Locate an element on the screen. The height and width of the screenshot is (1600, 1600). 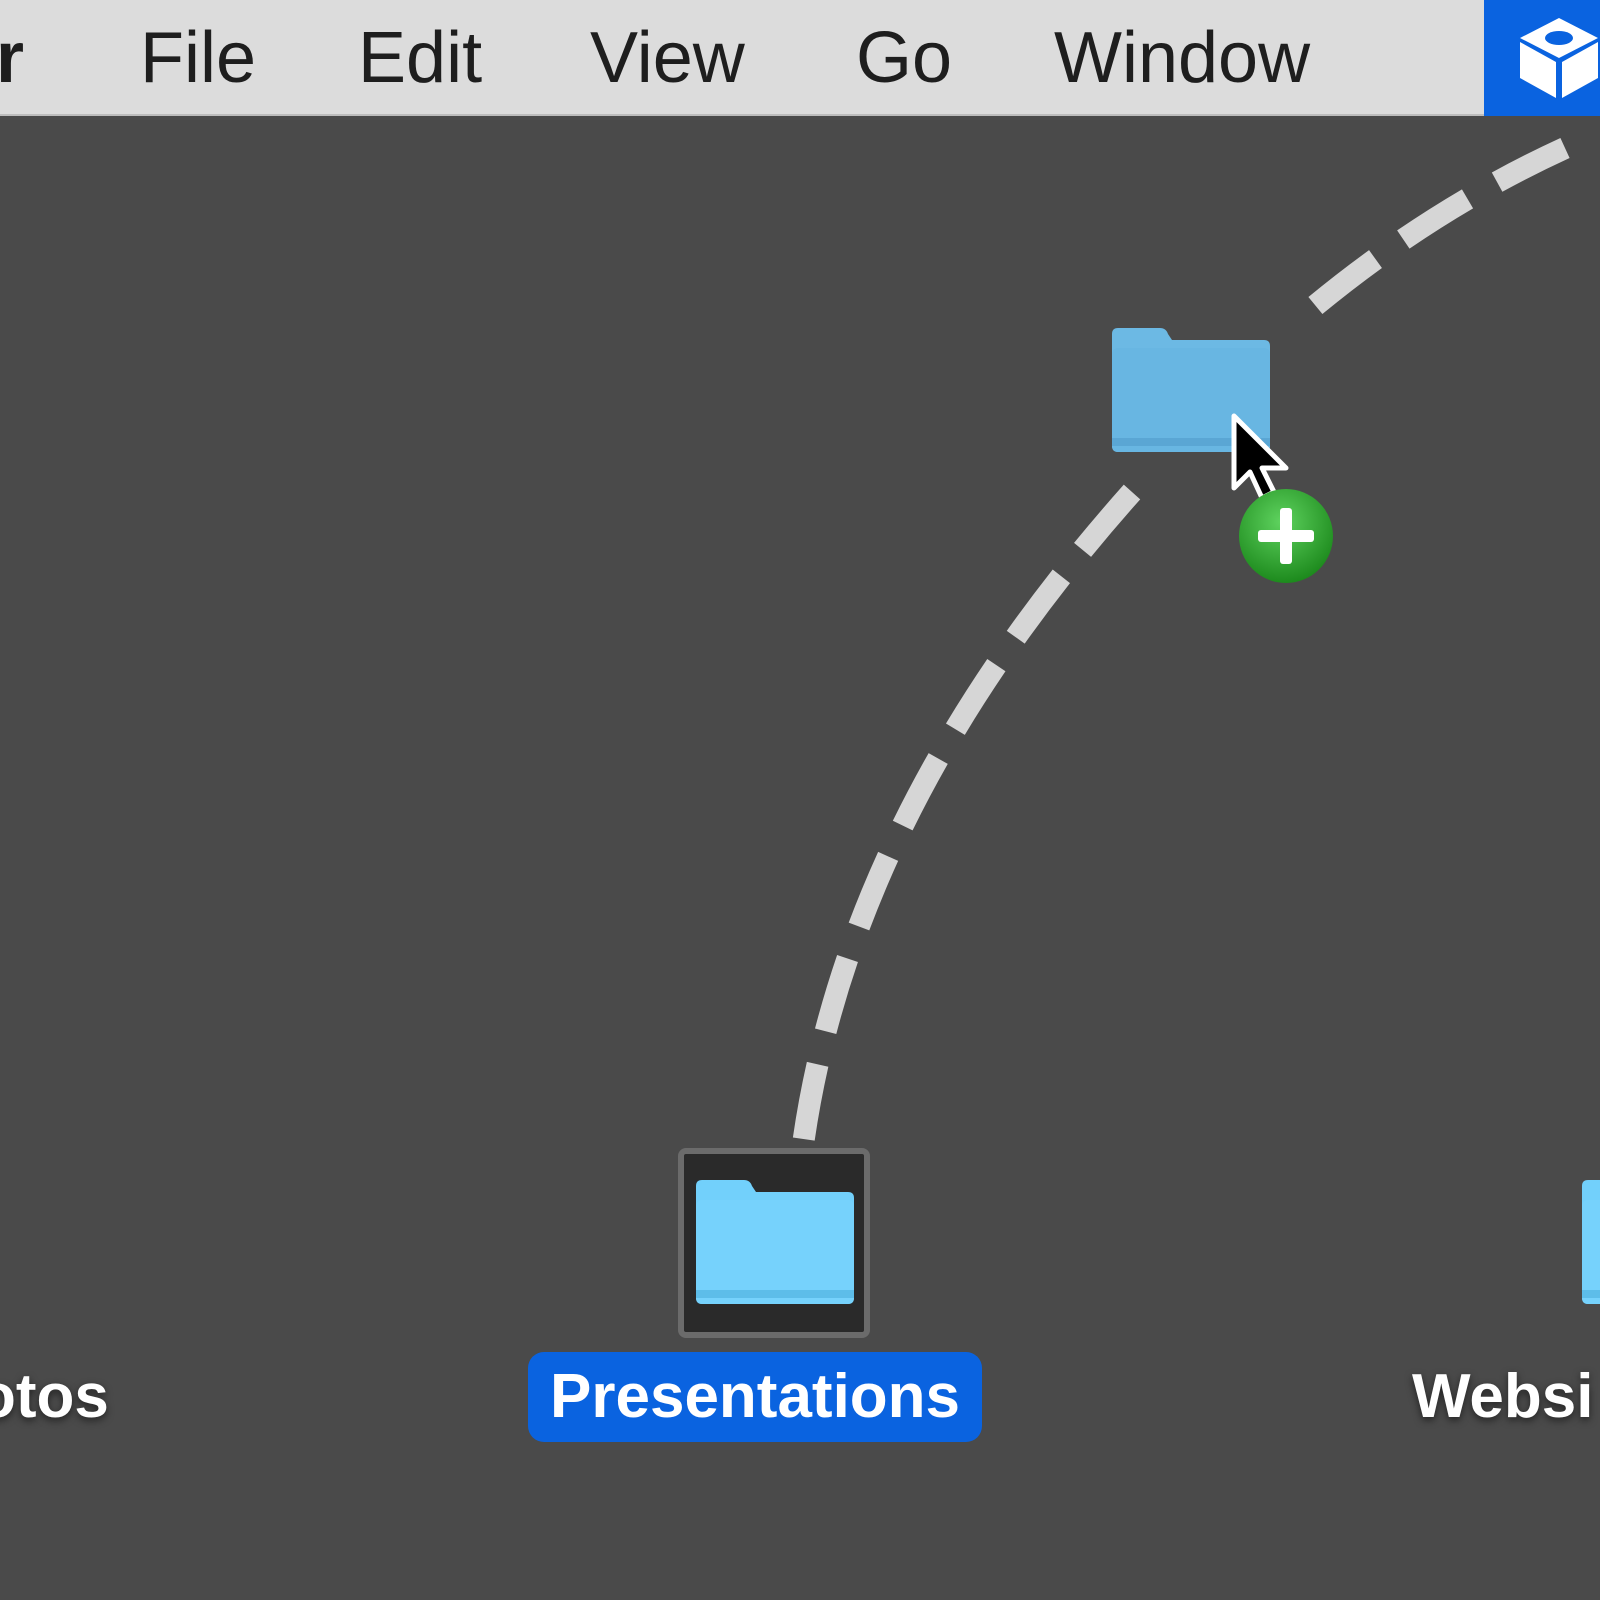
icon-label-websites: Websi is located at coordinates (1502, 1397).